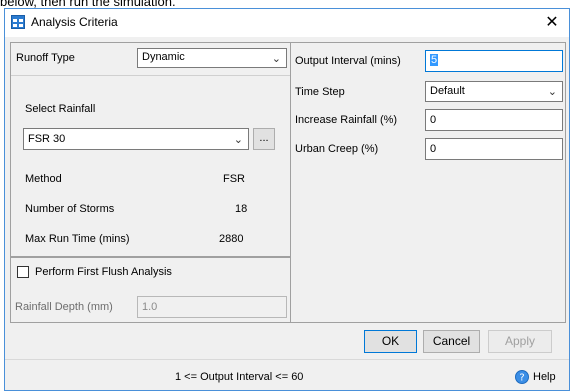  What do you see at coordinates (241, 209) in the screenshot?
I see `storms-value: 18` at bounding box center [241, 209].